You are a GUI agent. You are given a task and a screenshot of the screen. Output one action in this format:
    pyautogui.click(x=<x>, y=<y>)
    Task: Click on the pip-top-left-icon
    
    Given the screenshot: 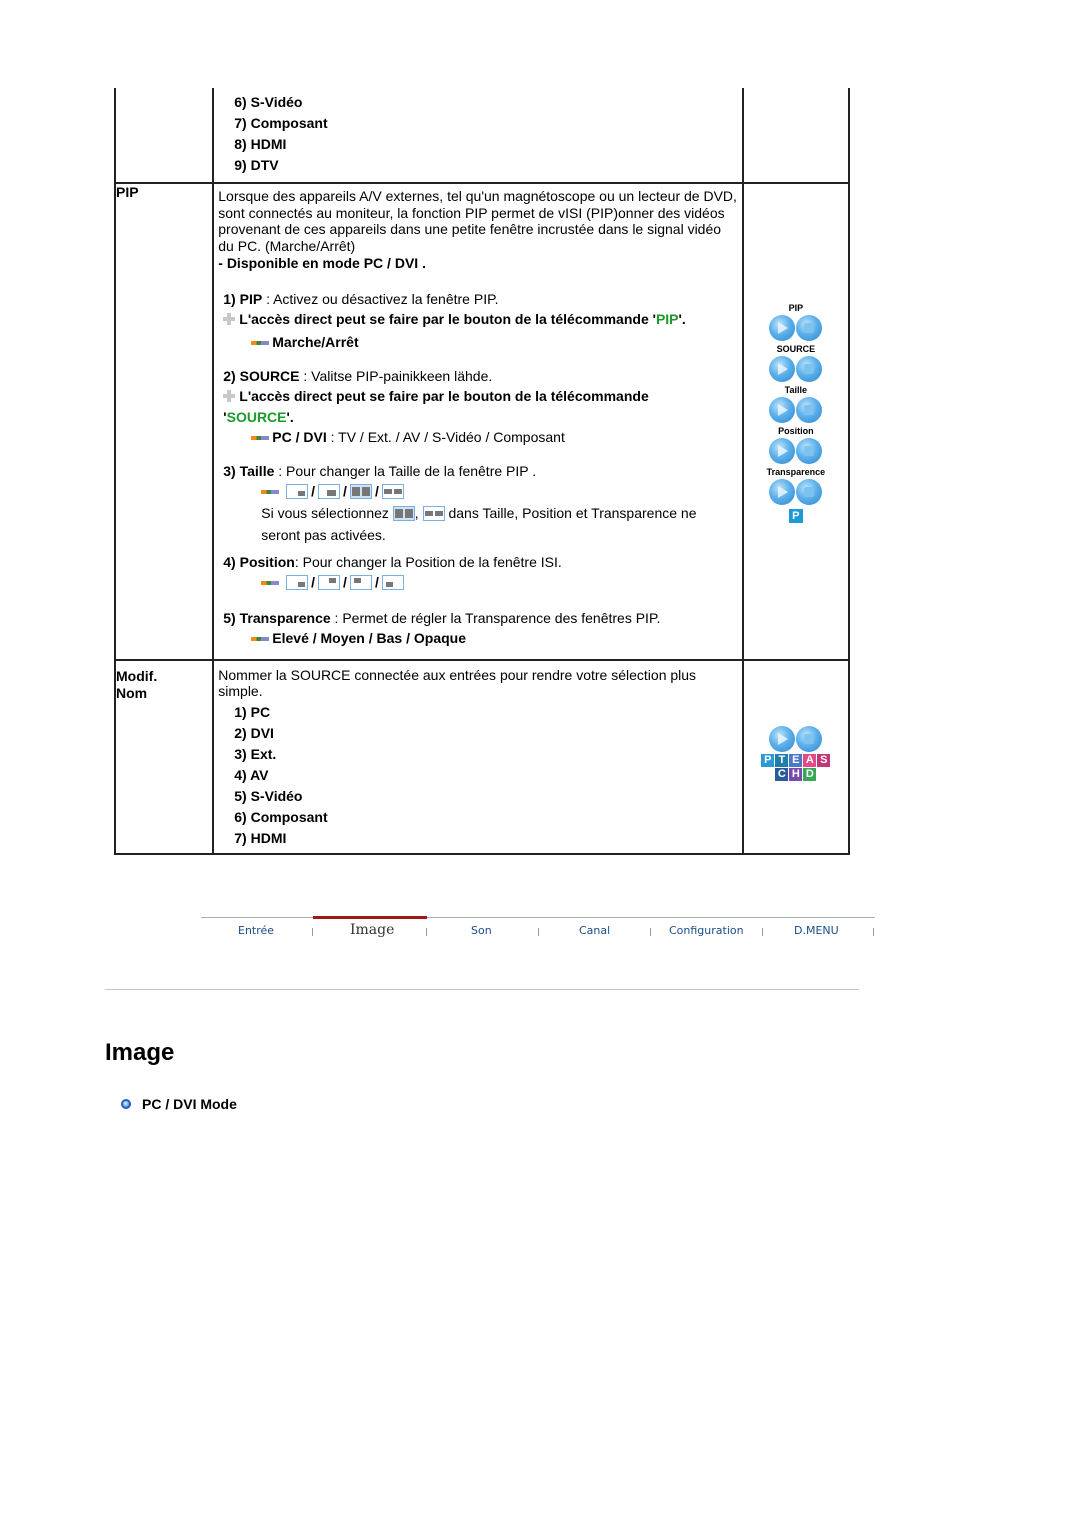 What is the action you would take?
    pyautogui.click(x=360, y=583)
    